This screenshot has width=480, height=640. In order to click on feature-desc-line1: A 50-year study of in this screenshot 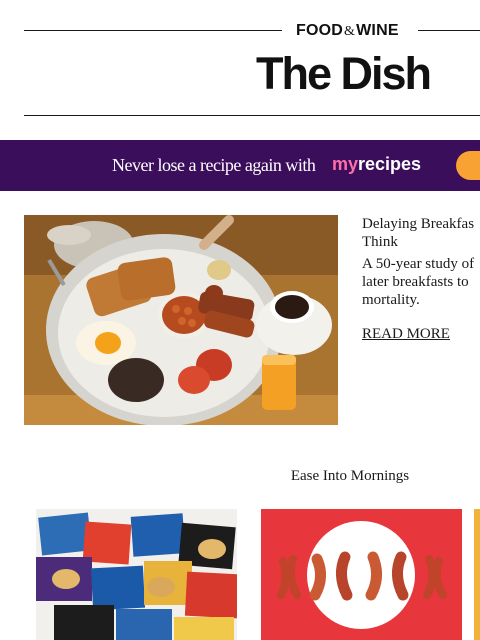, I will do `click(418, 264)`.